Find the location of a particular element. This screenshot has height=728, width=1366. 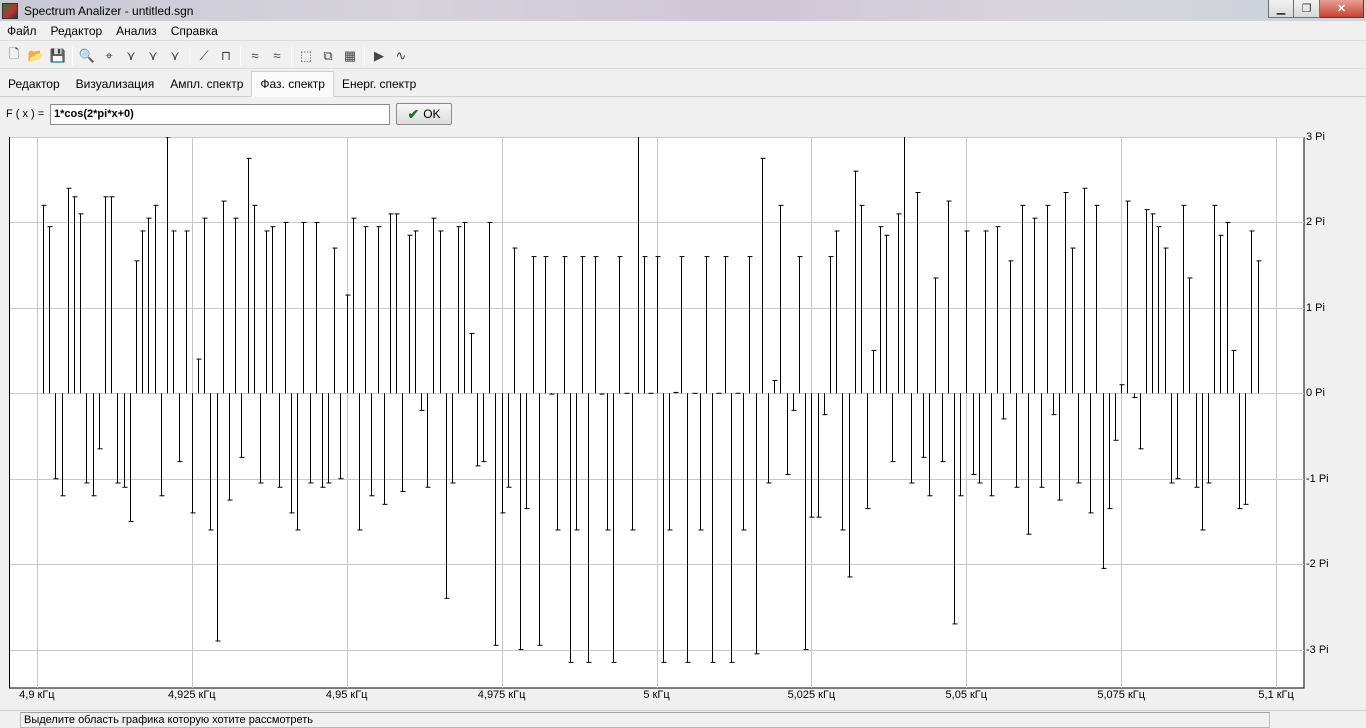

y-tick-label: 2 Pi is located at coordinates (1315, 222).